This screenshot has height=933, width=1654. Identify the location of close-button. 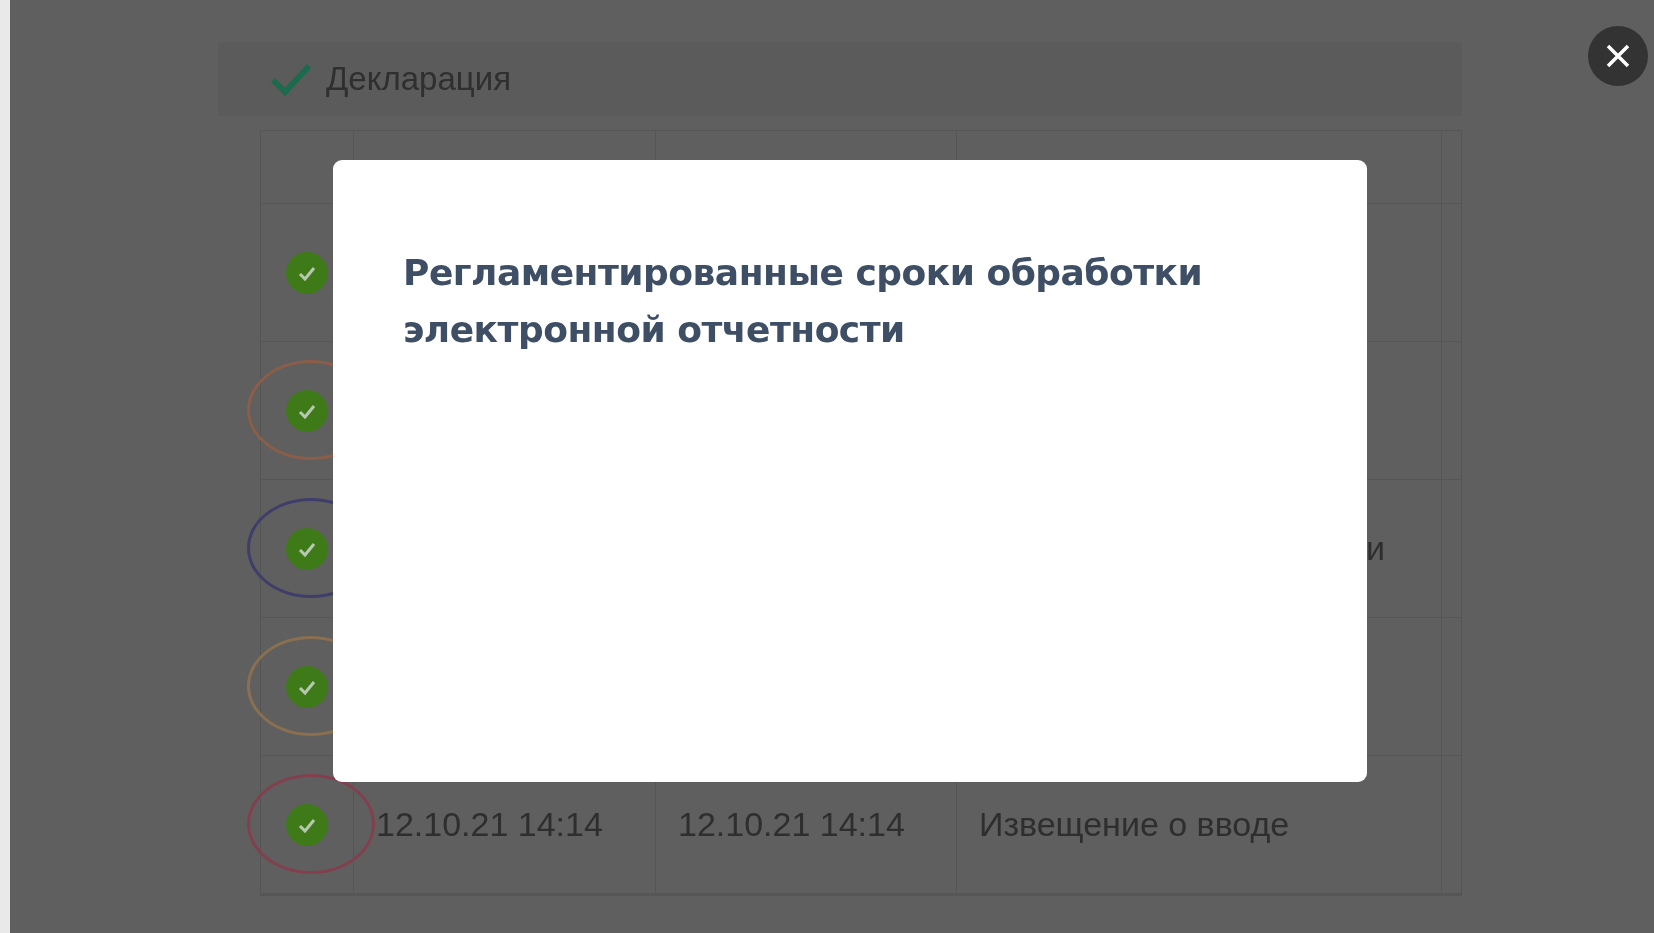
(1618, 56).